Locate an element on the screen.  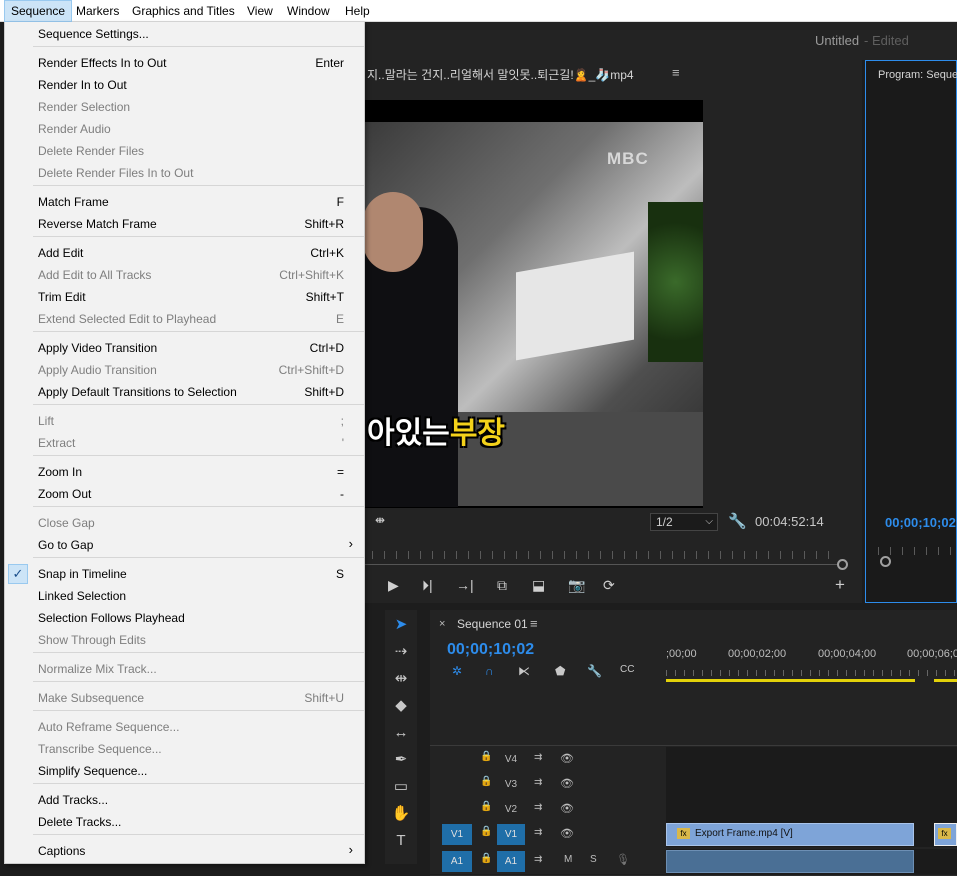
add-button-icon: + is located at coordinates (840, 585).